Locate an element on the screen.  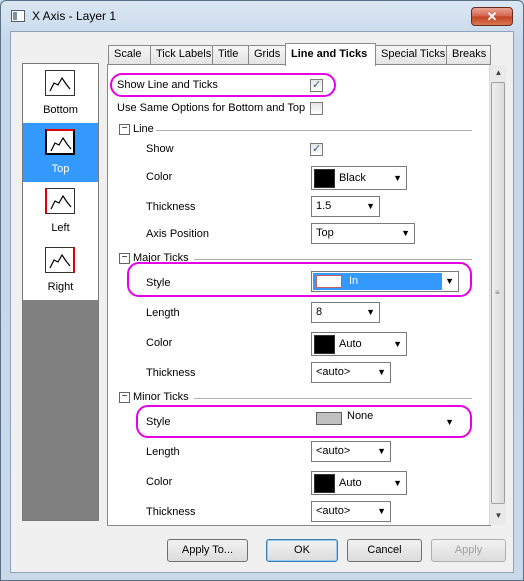
line-color-value: Black is located at coordinates (352, 178).